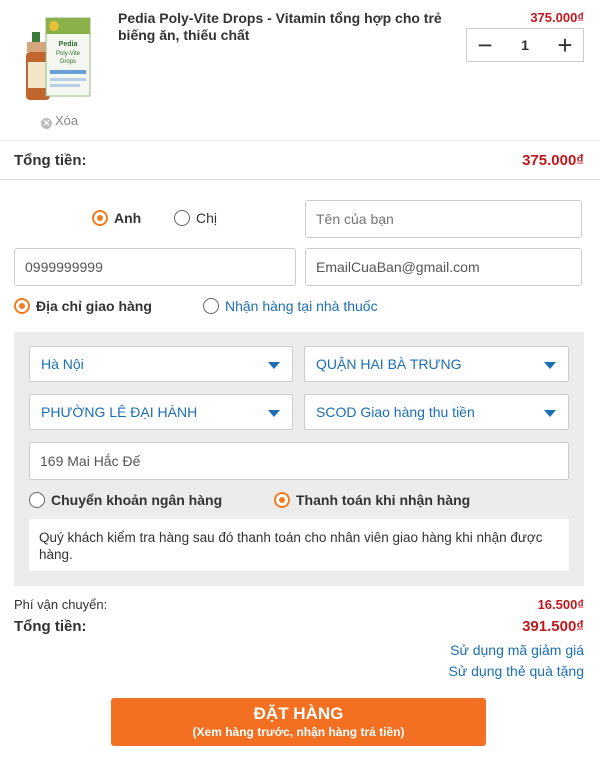 Image resolution: width=600 pixels, height=768 pixels. I want to click on grand-total-value: 391.500₫, so click(553, 626).